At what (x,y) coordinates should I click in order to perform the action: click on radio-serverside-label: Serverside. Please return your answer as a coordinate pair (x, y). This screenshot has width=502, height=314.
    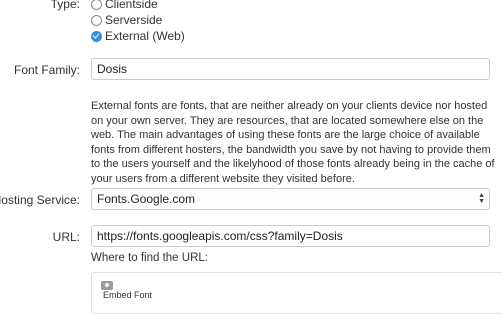
    Looking at the image, I should click on (133, 20).